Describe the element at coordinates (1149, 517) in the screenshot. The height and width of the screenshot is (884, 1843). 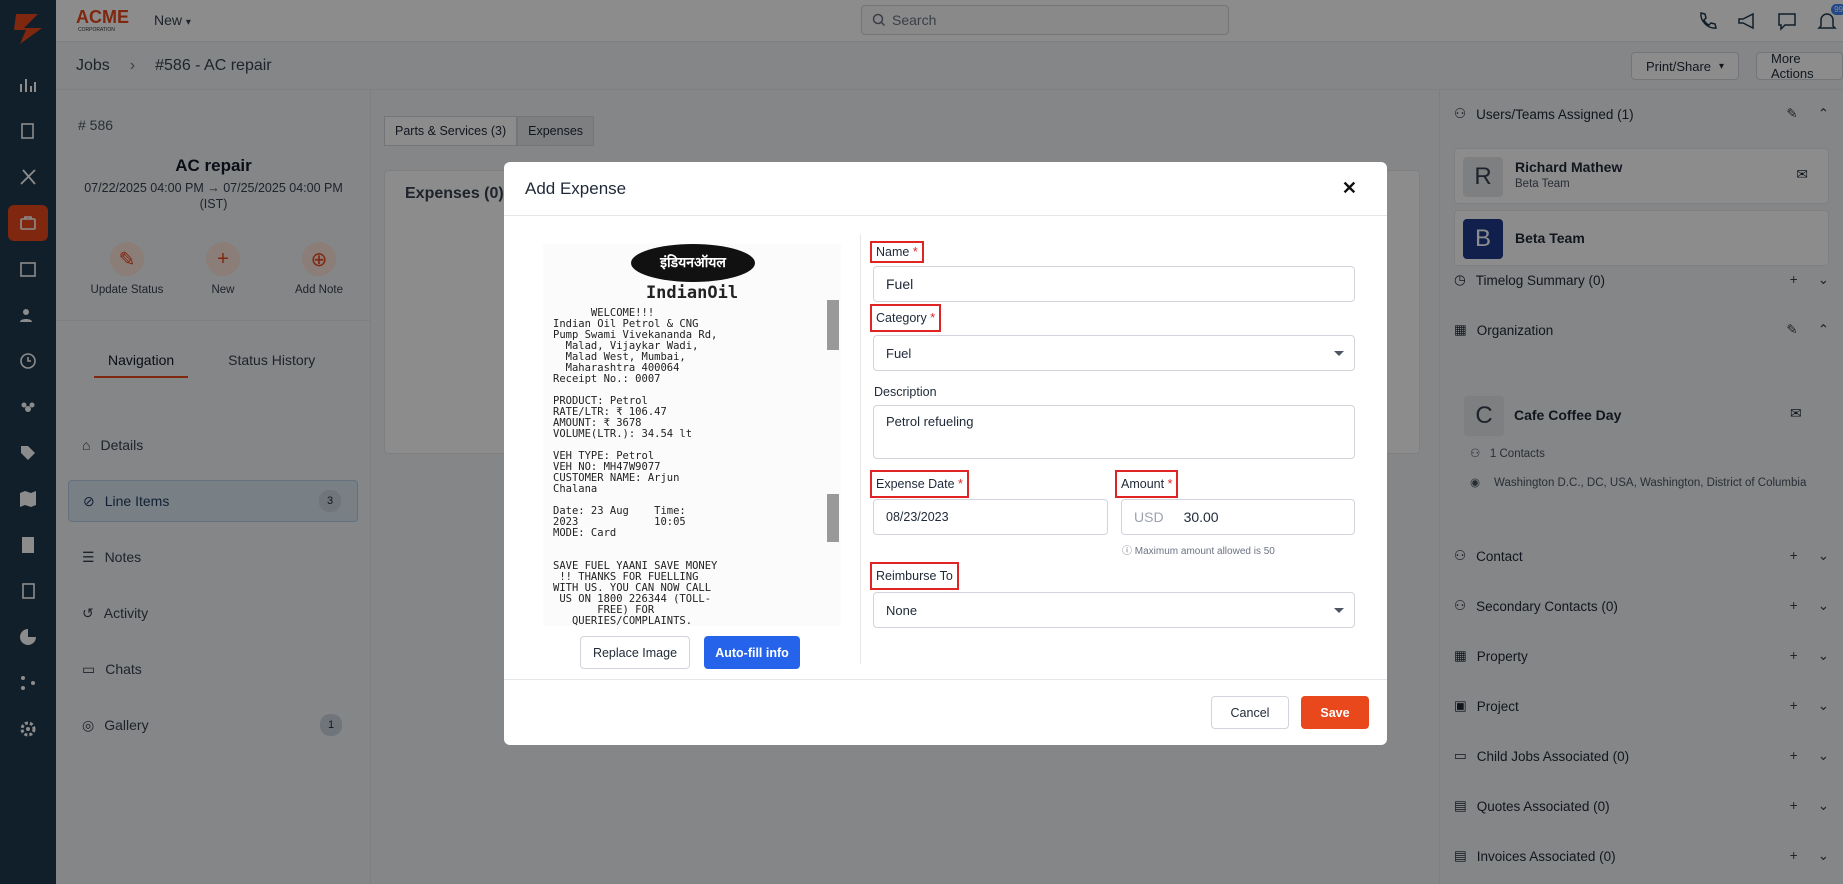
I see `amount-currency: USD` at that location.